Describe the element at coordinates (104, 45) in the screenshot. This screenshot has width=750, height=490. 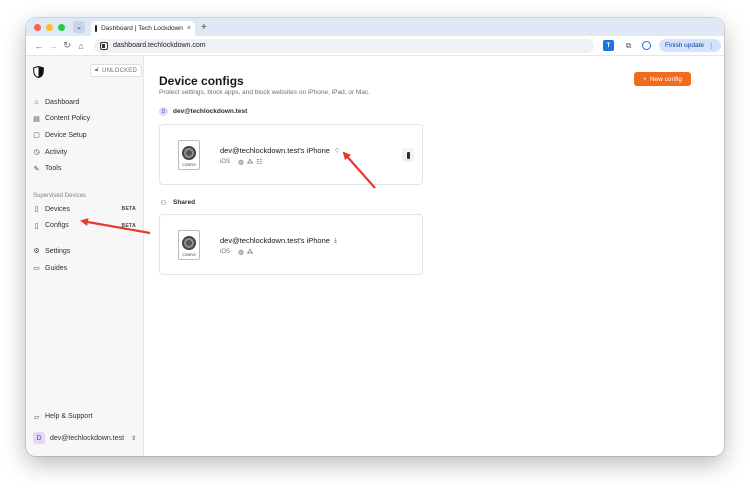
I see `site-info-icon` at that location.